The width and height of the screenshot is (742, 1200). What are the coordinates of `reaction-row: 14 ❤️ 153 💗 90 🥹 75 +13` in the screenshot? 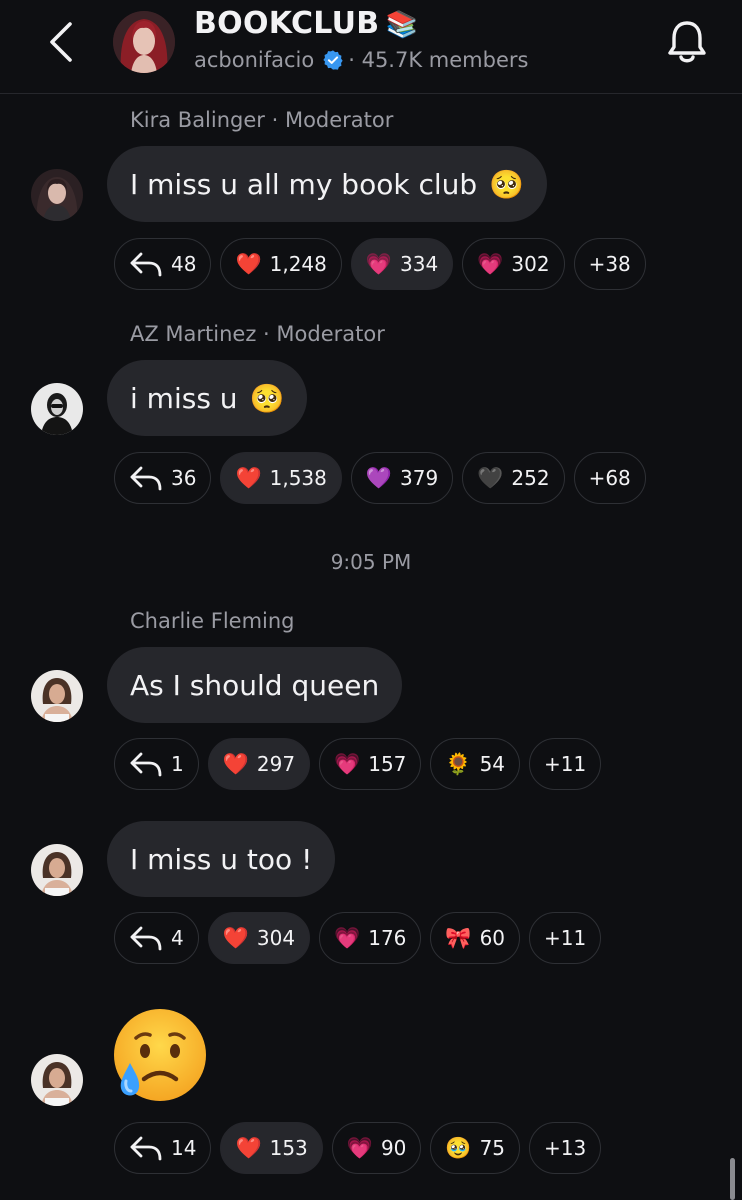 It's located at (358, 1148).